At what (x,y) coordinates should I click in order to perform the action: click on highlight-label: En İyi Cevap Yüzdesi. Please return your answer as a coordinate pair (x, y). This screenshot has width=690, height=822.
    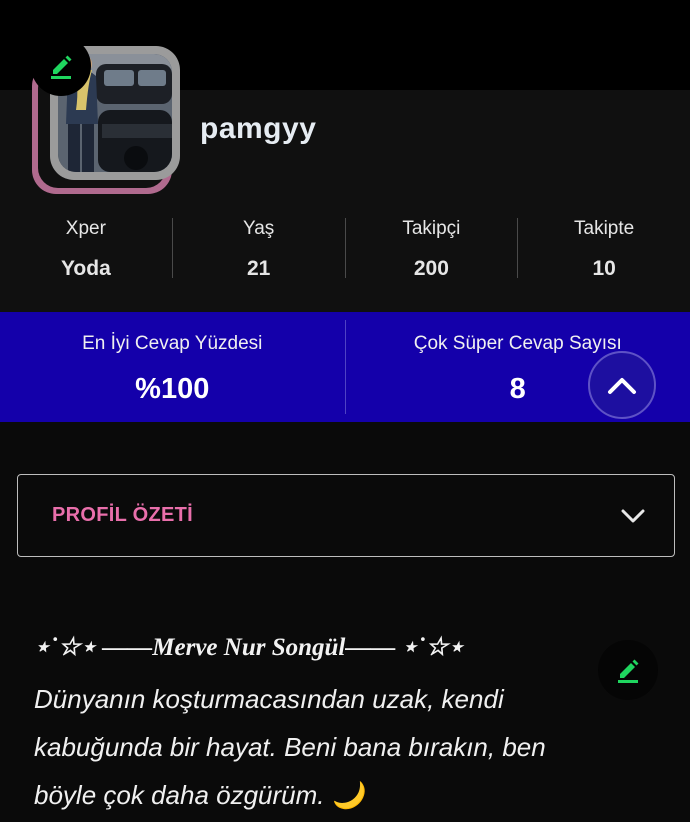
    Looking at the image, I should click on (172, 343).